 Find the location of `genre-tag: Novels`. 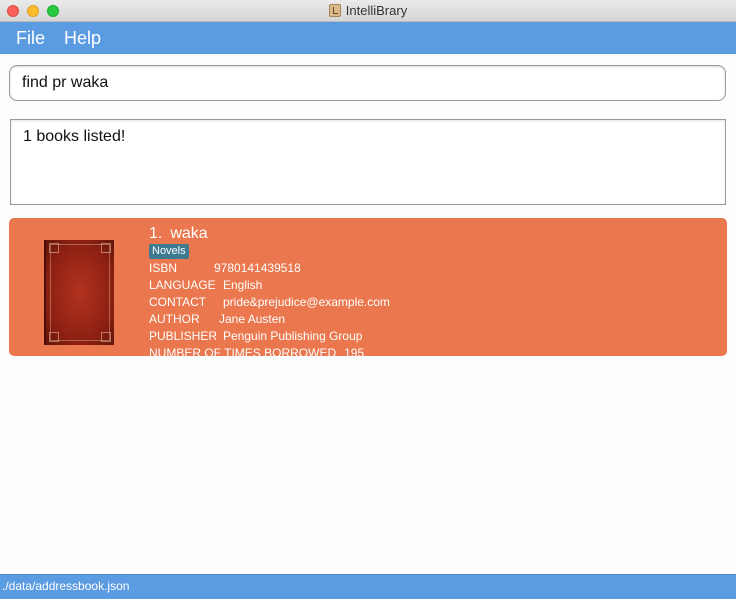

genre-tag: Novels is located at coordinates (169, 251).